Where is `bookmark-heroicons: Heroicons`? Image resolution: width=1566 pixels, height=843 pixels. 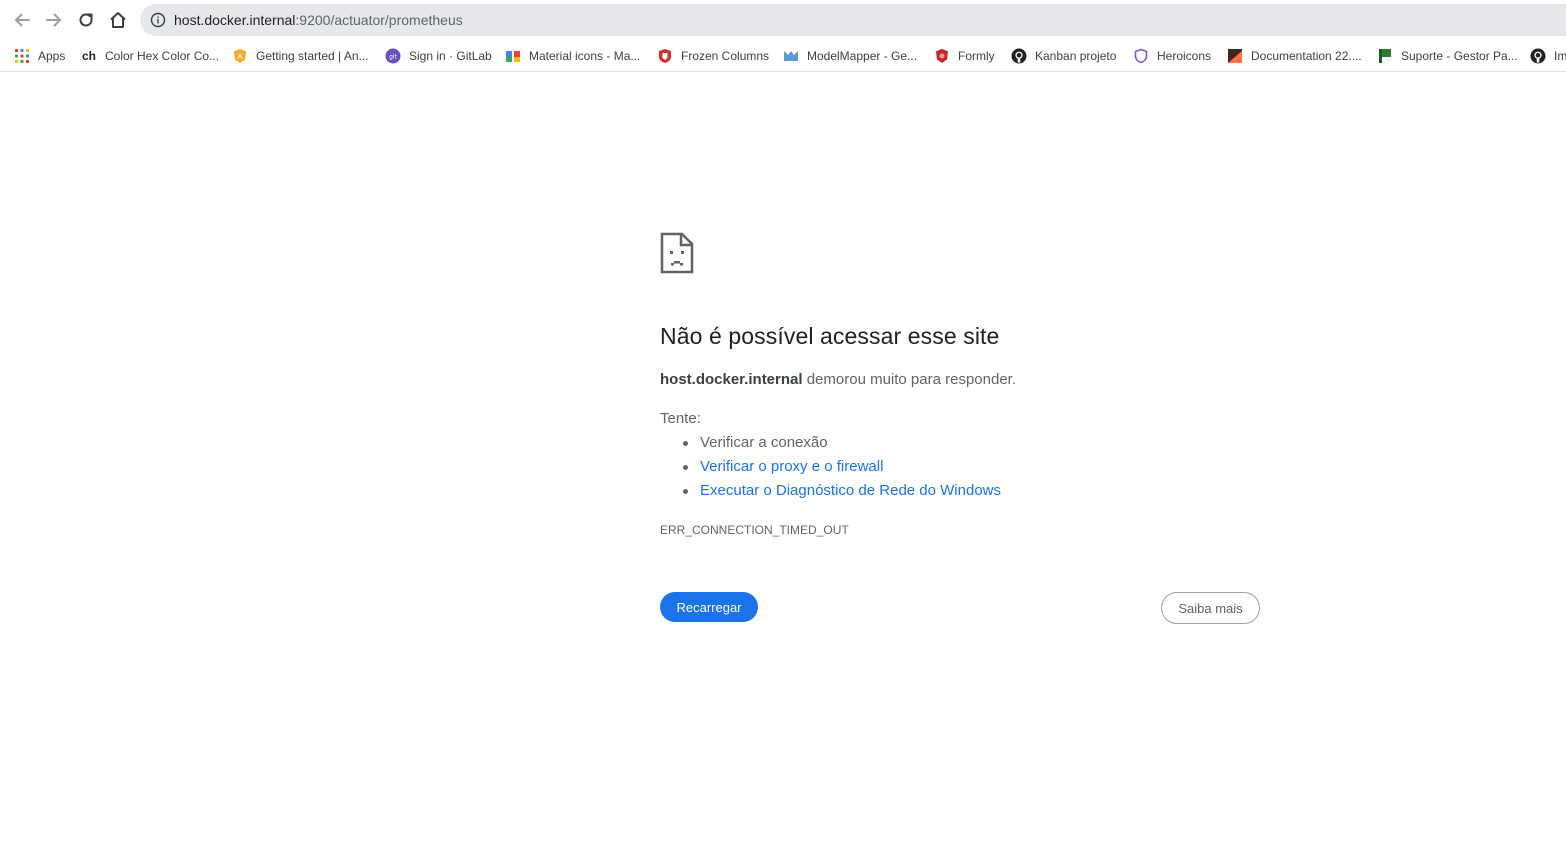
bookmark-heroicons: Heroicons is located at coordinates (1172, 56).